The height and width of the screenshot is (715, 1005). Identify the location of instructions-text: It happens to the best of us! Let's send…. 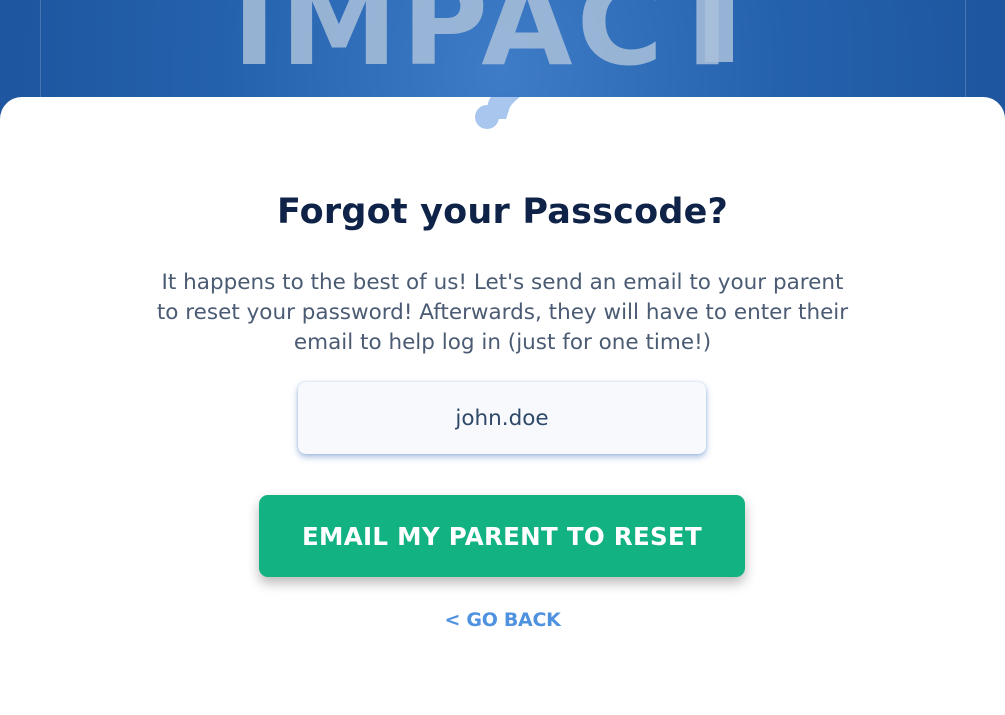
(502, 312).